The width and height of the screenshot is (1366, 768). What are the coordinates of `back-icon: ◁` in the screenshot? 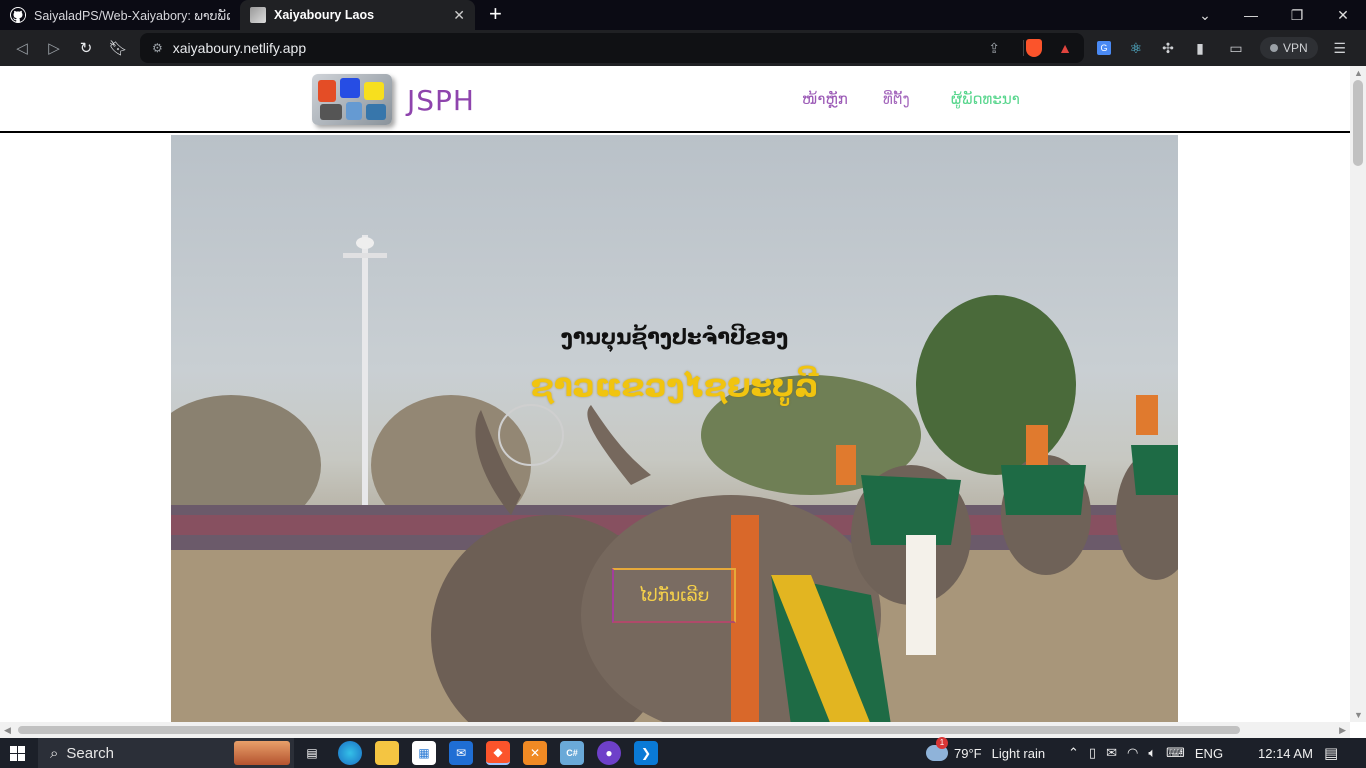 It's located at (22, 48).